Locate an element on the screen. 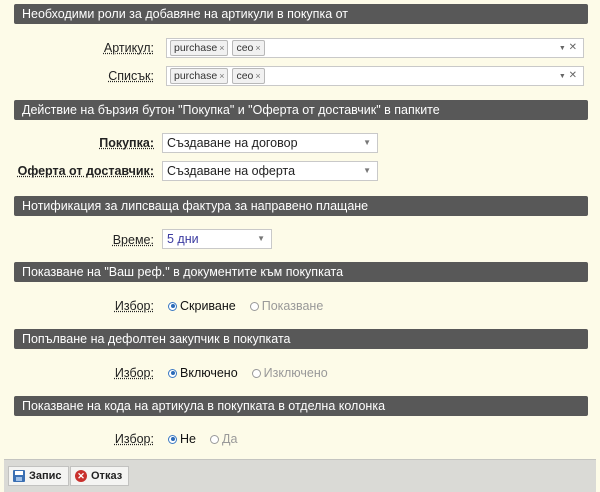  supplier-offer-label: Оферта от доставчик: is located at coordinates (85, 171).